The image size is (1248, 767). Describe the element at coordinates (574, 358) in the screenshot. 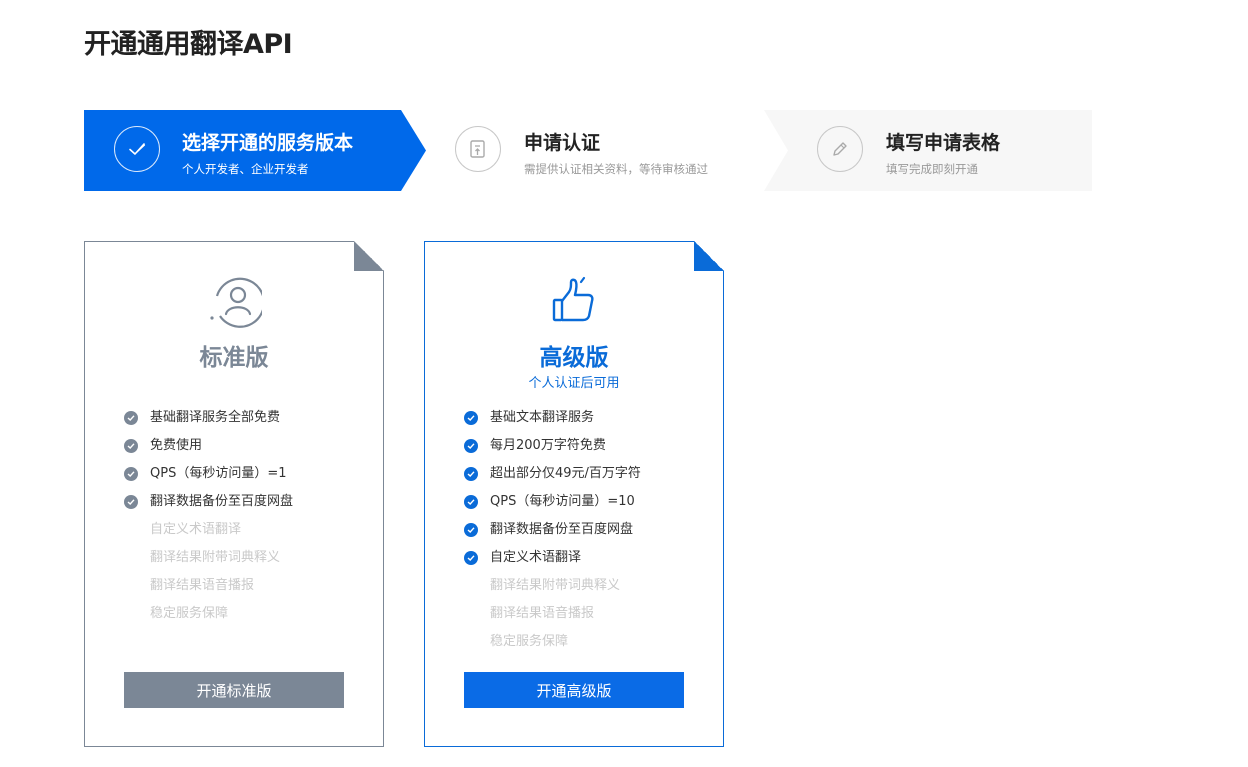

I see `plan-name: 高级版` at that location.